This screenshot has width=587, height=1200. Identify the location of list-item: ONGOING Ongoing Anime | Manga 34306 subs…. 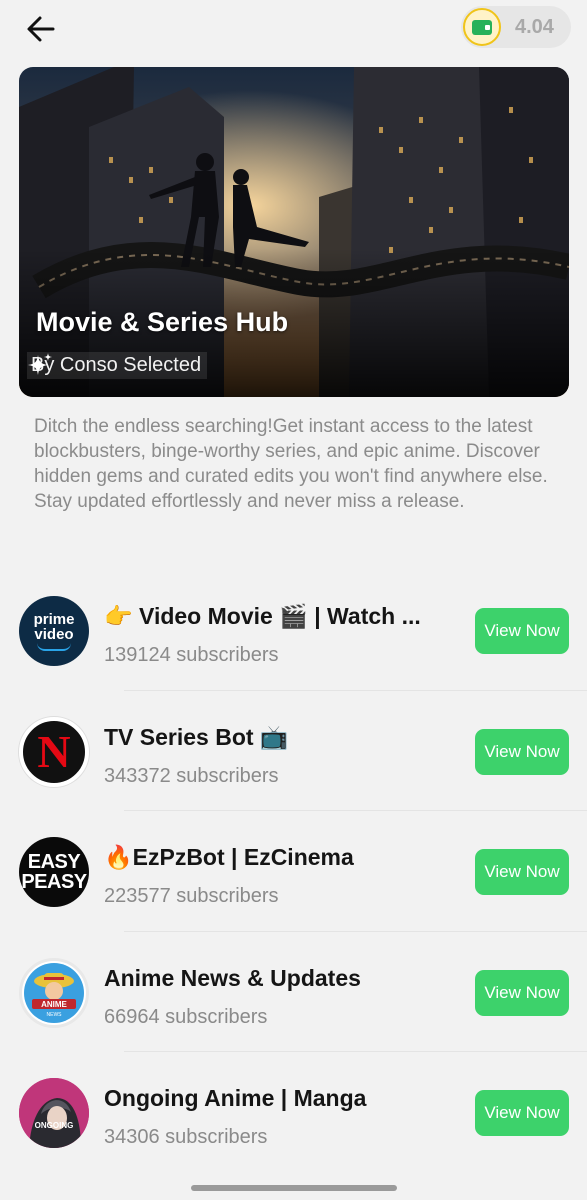
(293, 1112).